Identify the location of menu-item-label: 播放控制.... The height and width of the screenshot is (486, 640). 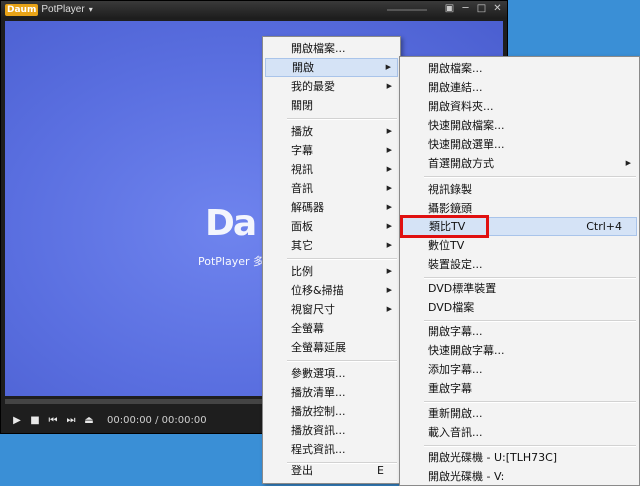
(318, 411).